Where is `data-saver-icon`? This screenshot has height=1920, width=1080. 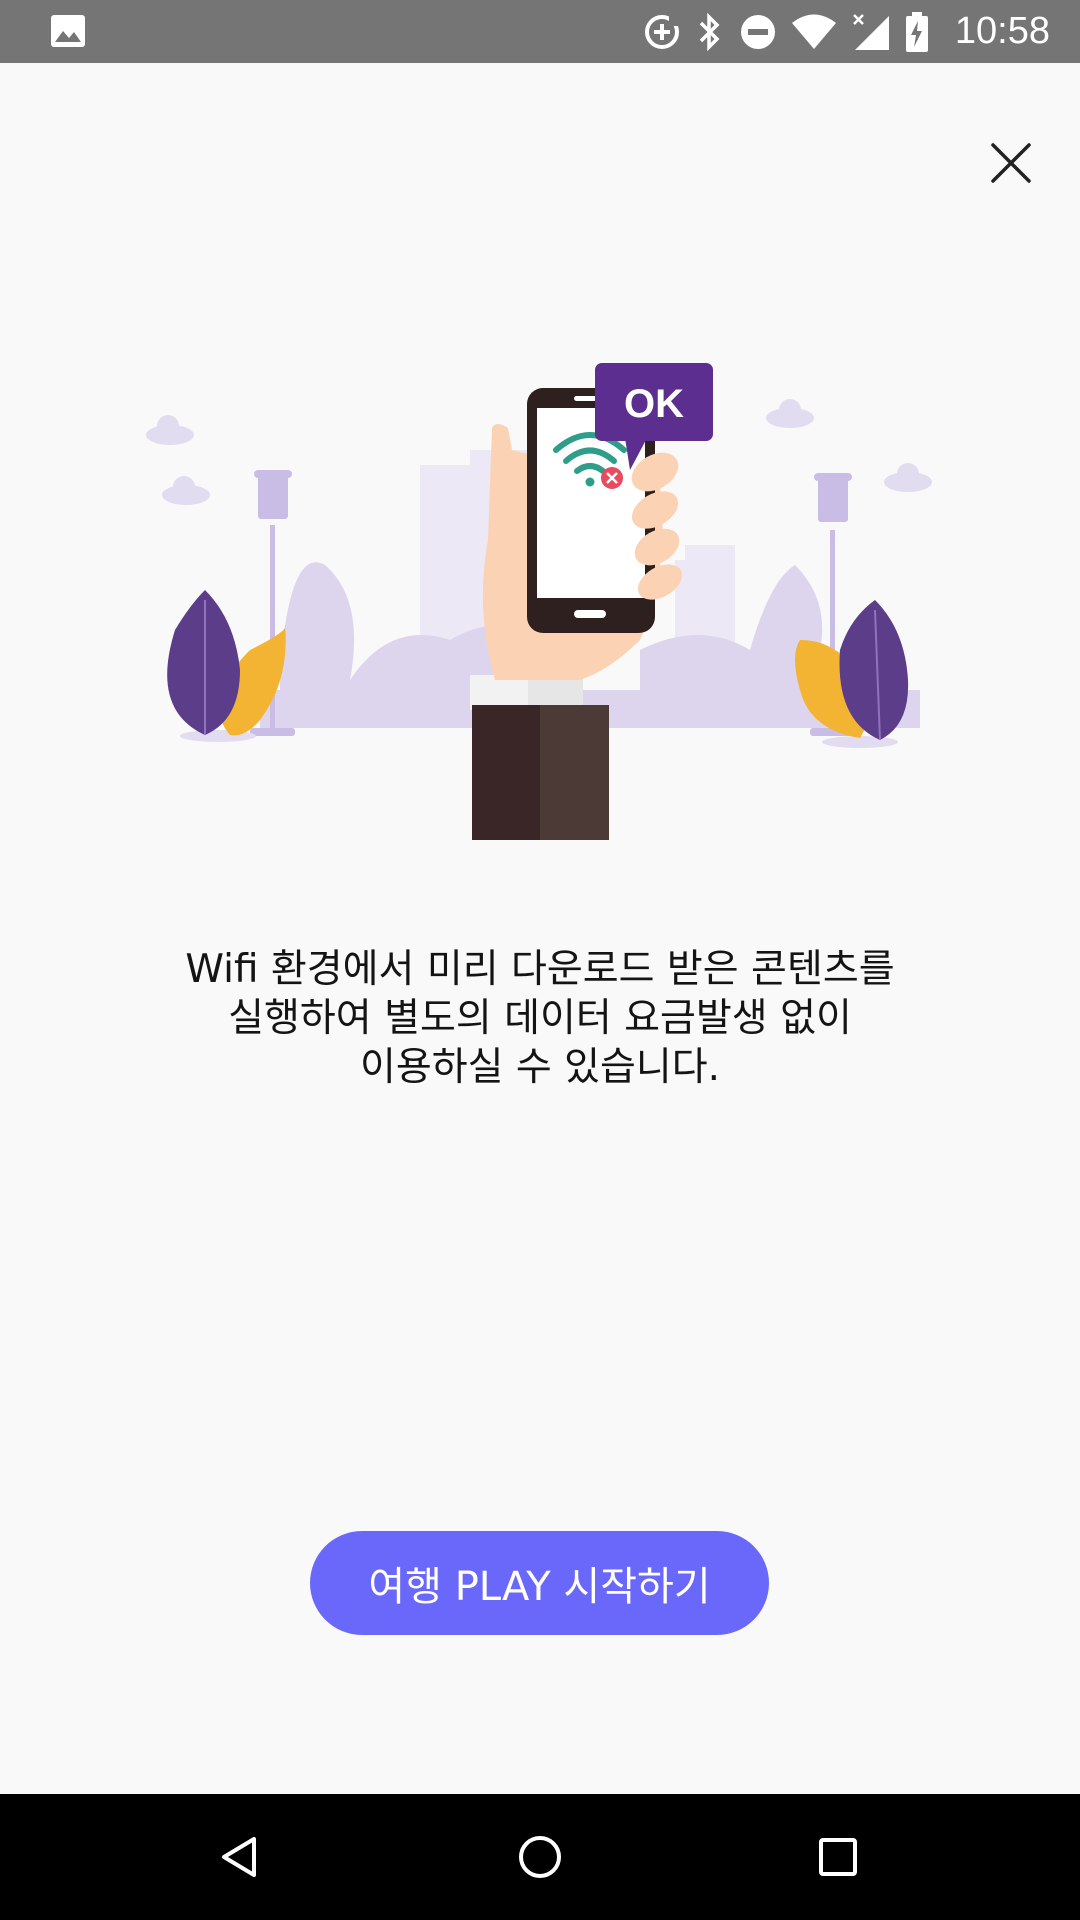
data-saver-icon is located at coordinates (661, 31).